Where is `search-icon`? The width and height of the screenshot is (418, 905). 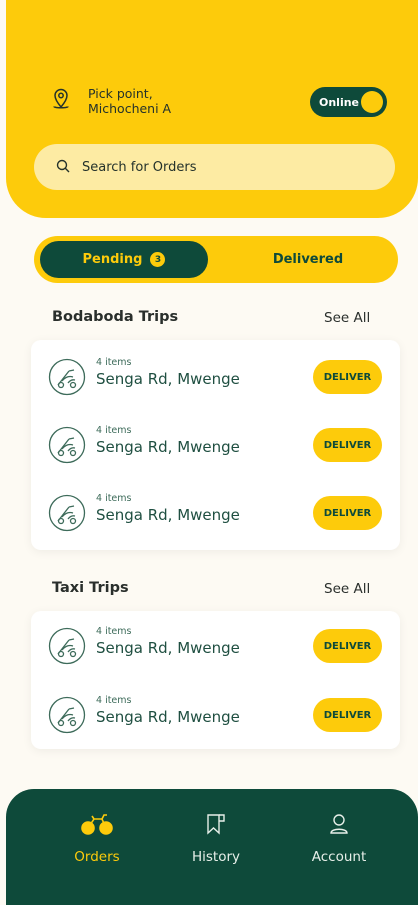
search-icon is located at coordinates (63, 167).